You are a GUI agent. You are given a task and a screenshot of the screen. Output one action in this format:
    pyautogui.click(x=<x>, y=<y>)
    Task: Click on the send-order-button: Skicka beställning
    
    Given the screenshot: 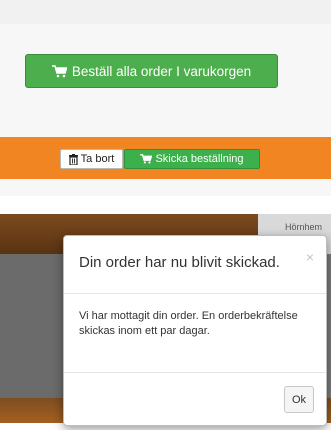 What is the action you would take?
    pyautogui.click(x=192, y=159)
    